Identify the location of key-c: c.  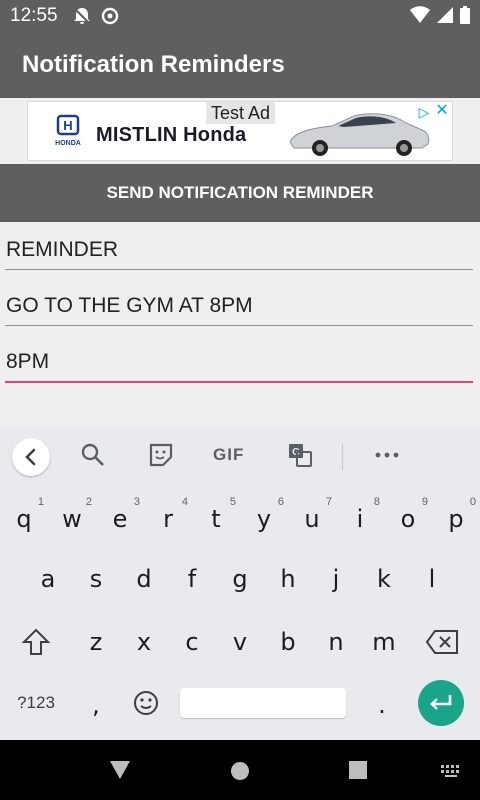
(192, 642).